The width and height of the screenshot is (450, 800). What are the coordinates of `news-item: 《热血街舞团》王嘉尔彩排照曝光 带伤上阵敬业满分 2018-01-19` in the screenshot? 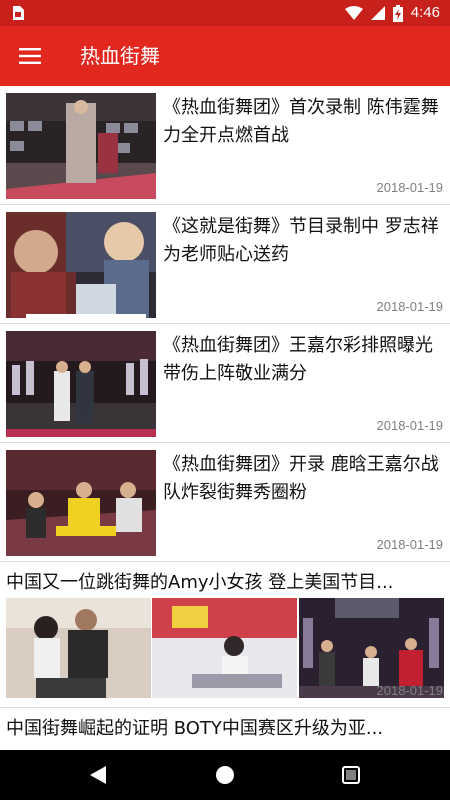 It's located at (225, 383).